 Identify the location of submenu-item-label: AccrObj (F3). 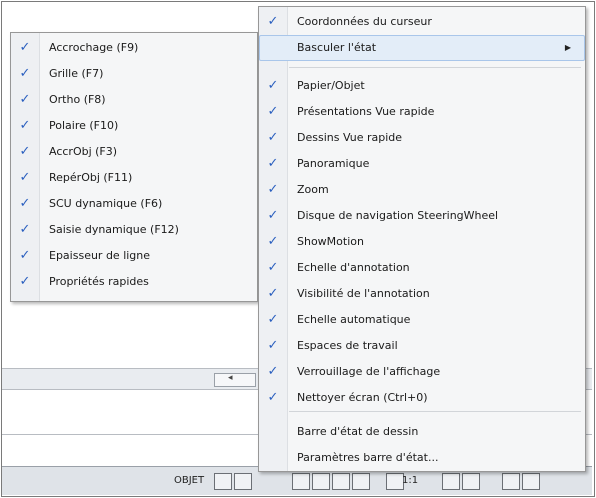
(83, 151).